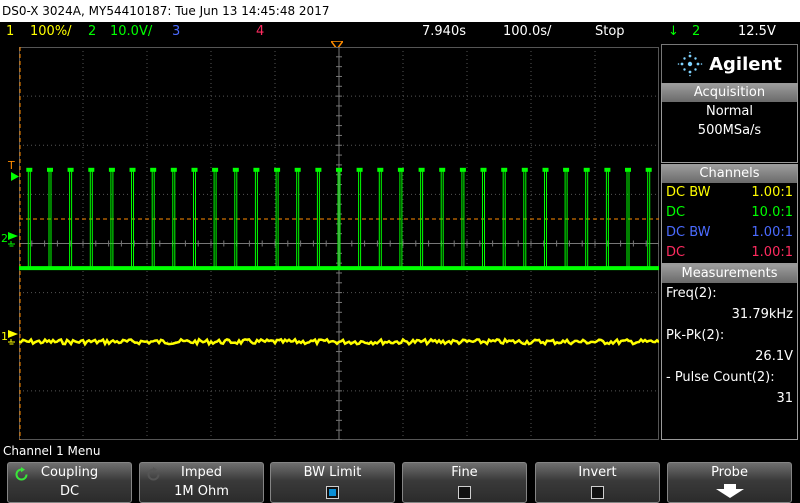 The height and width of the screenshot is (503, 800). I want to click on acquisition-header: Acquisition, so click(729, 93).